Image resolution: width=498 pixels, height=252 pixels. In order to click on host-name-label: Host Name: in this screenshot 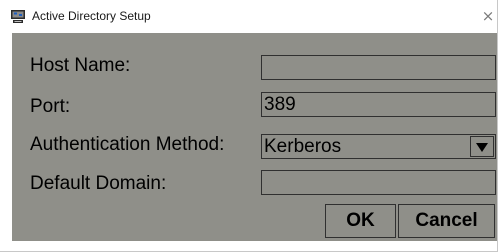, I will do `click(80, 65)`.